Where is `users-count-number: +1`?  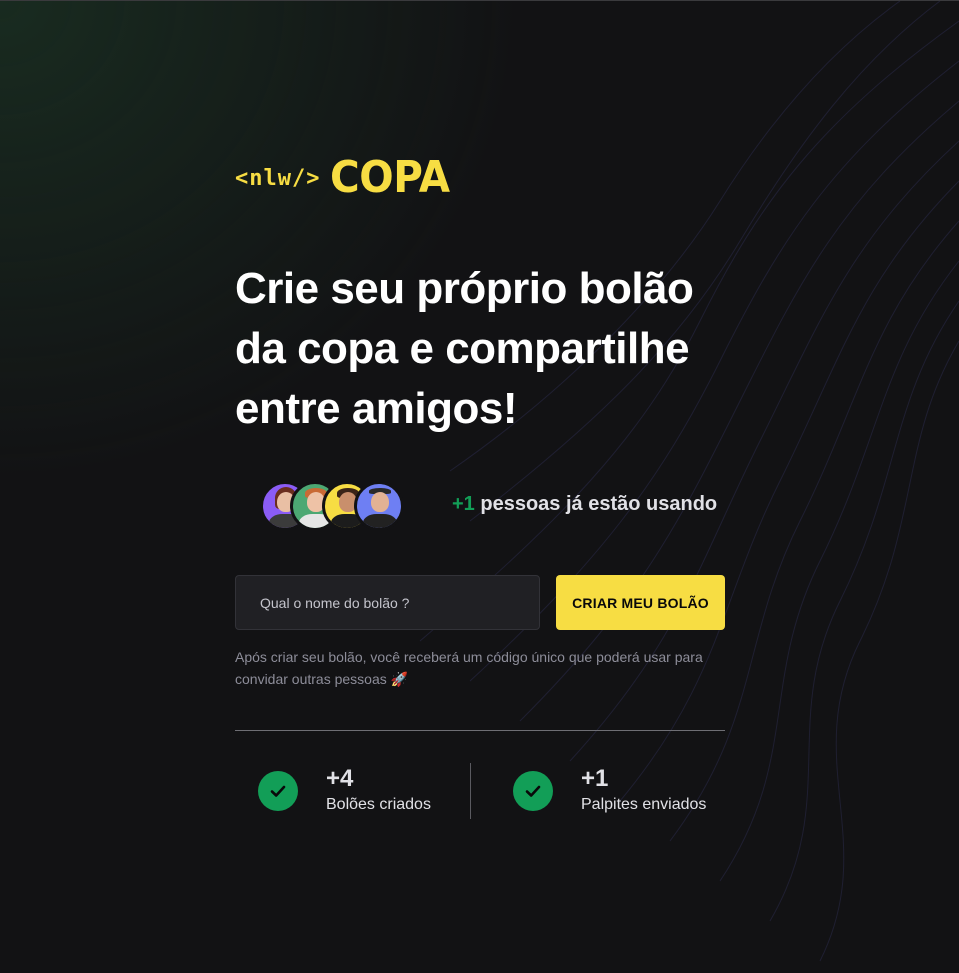 users-count-number: +1 is located at coordinates (463, 504).